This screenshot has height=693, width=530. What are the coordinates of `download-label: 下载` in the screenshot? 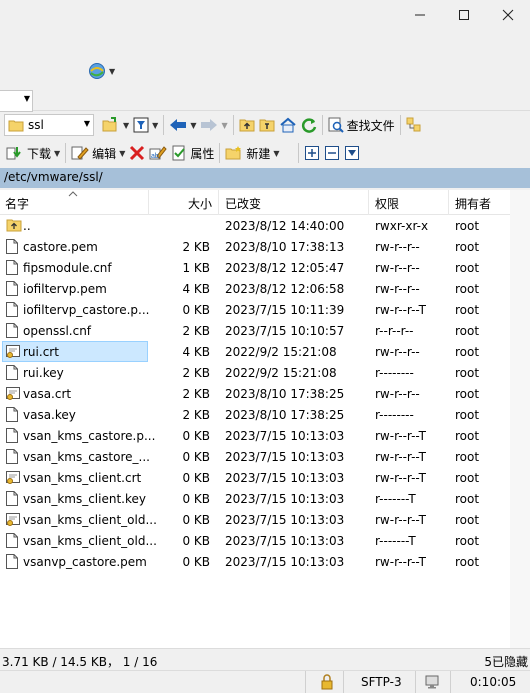 It's located at (39, 153).